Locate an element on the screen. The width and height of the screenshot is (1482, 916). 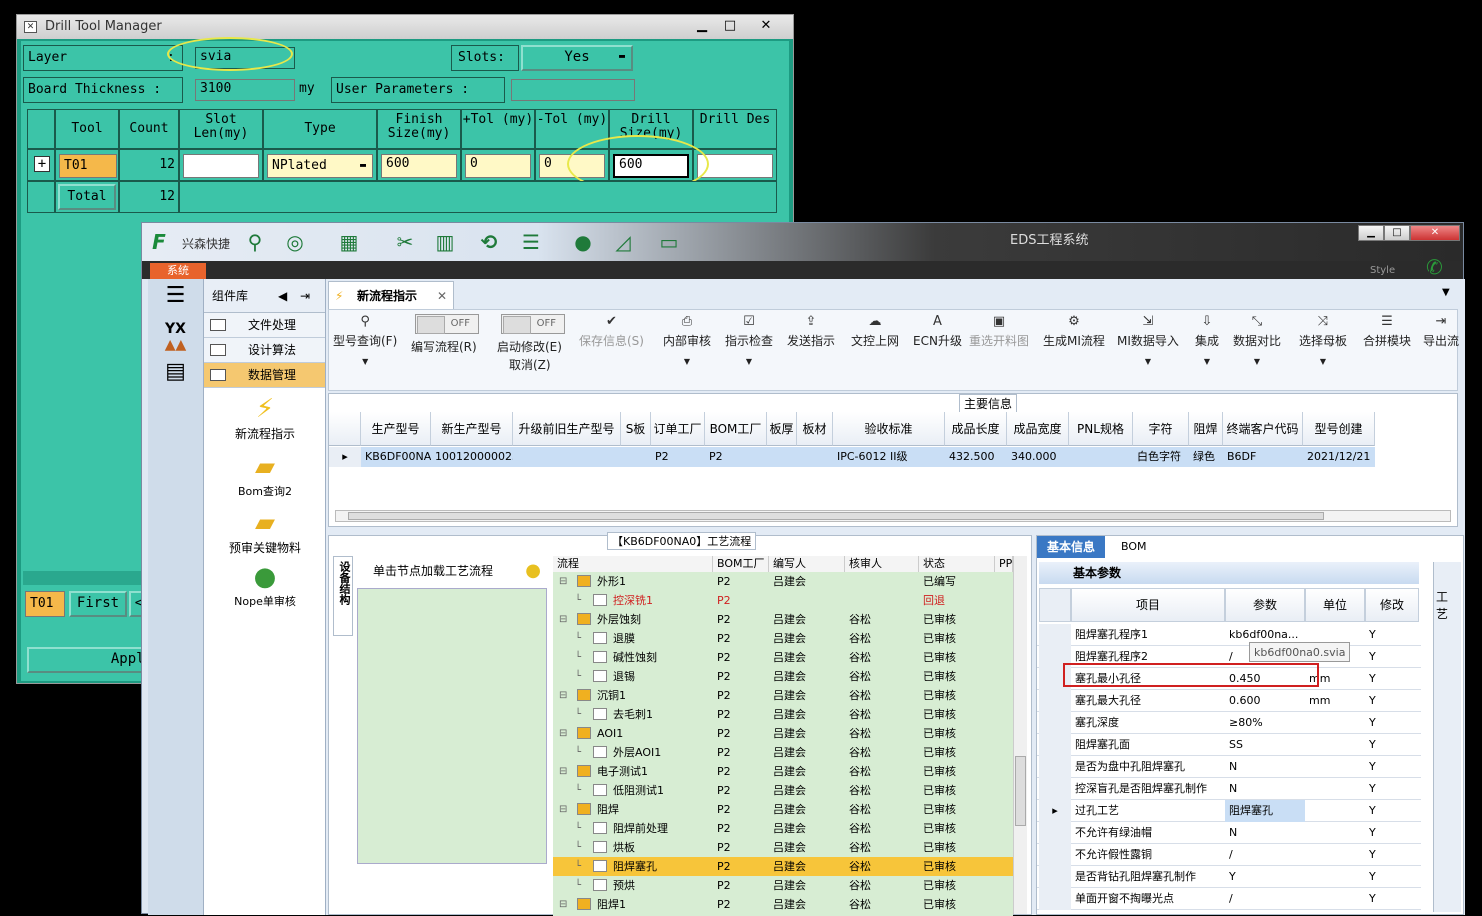
search-icon: ⚲ is located at coordinates (255, 242).